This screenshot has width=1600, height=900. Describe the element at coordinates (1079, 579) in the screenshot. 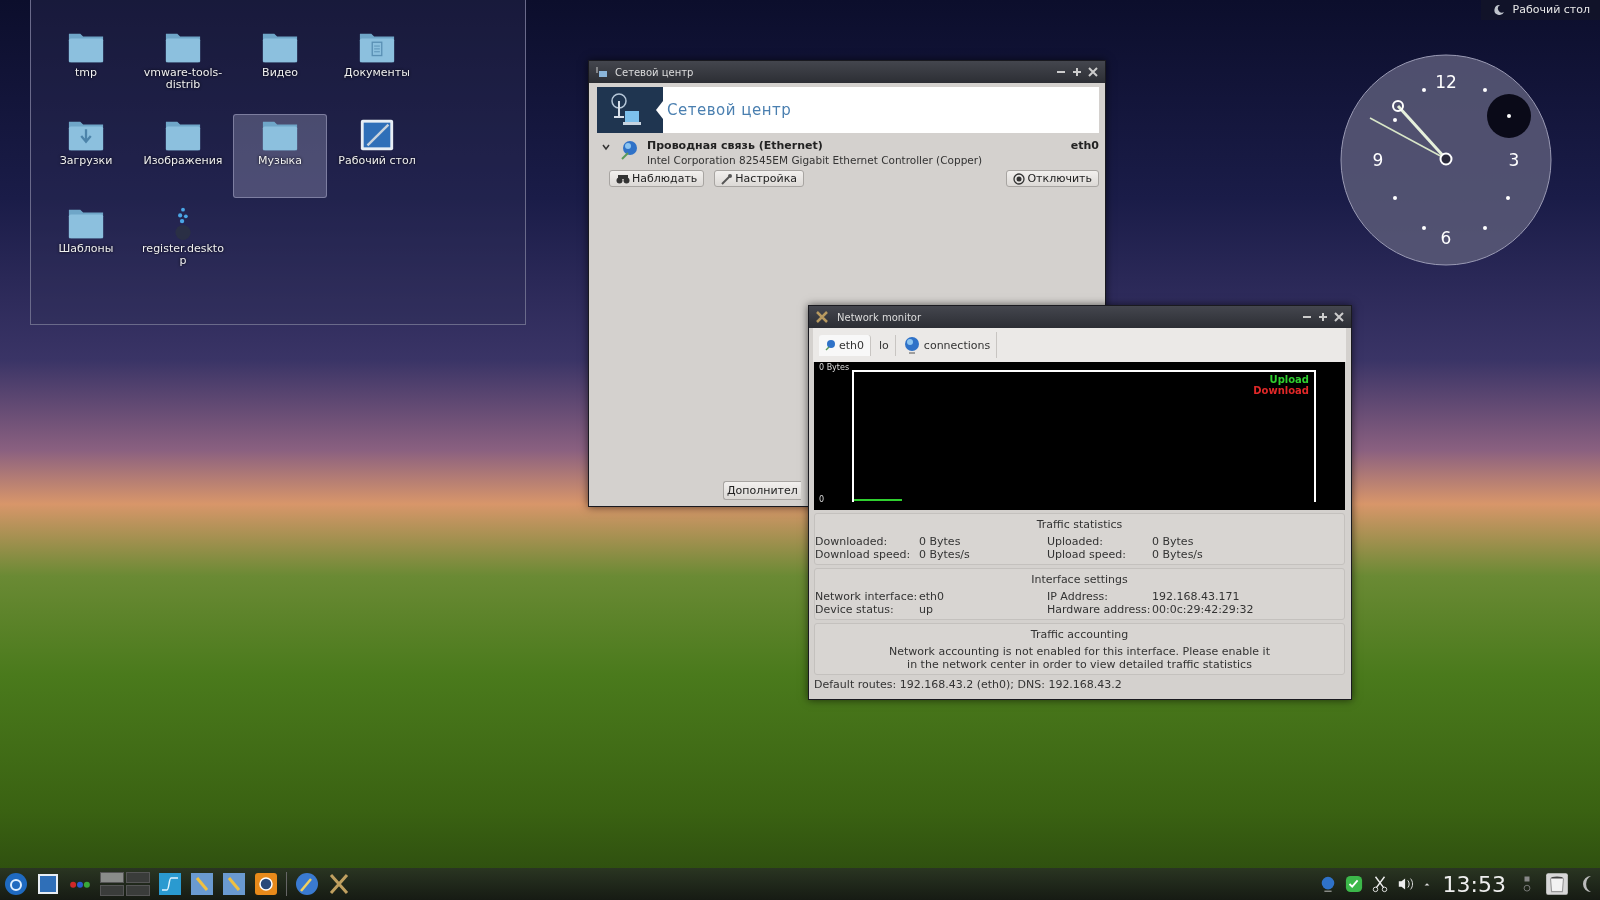

I see `group-title: Interface settings` at that location.